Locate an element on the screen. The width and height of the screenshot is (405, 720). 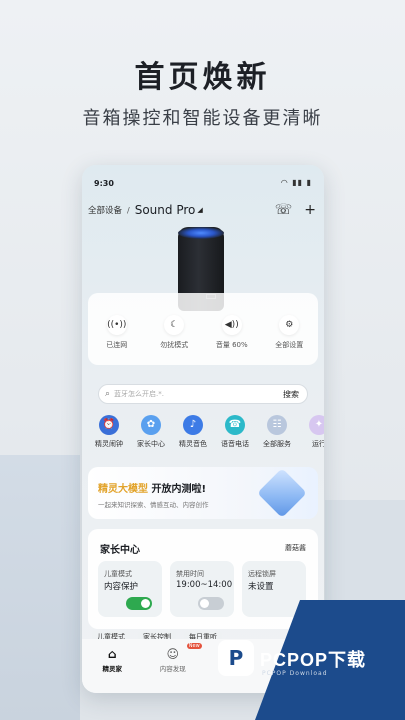
search-bar: ⌕ 蓝牙怎么开启.*. 搜索 is located at coordinates (203, 394).